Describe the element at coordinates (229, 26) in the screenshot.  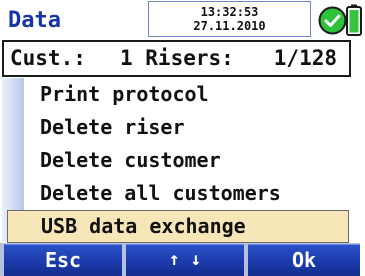
I see `date-text: 27.11.2010` at that location.